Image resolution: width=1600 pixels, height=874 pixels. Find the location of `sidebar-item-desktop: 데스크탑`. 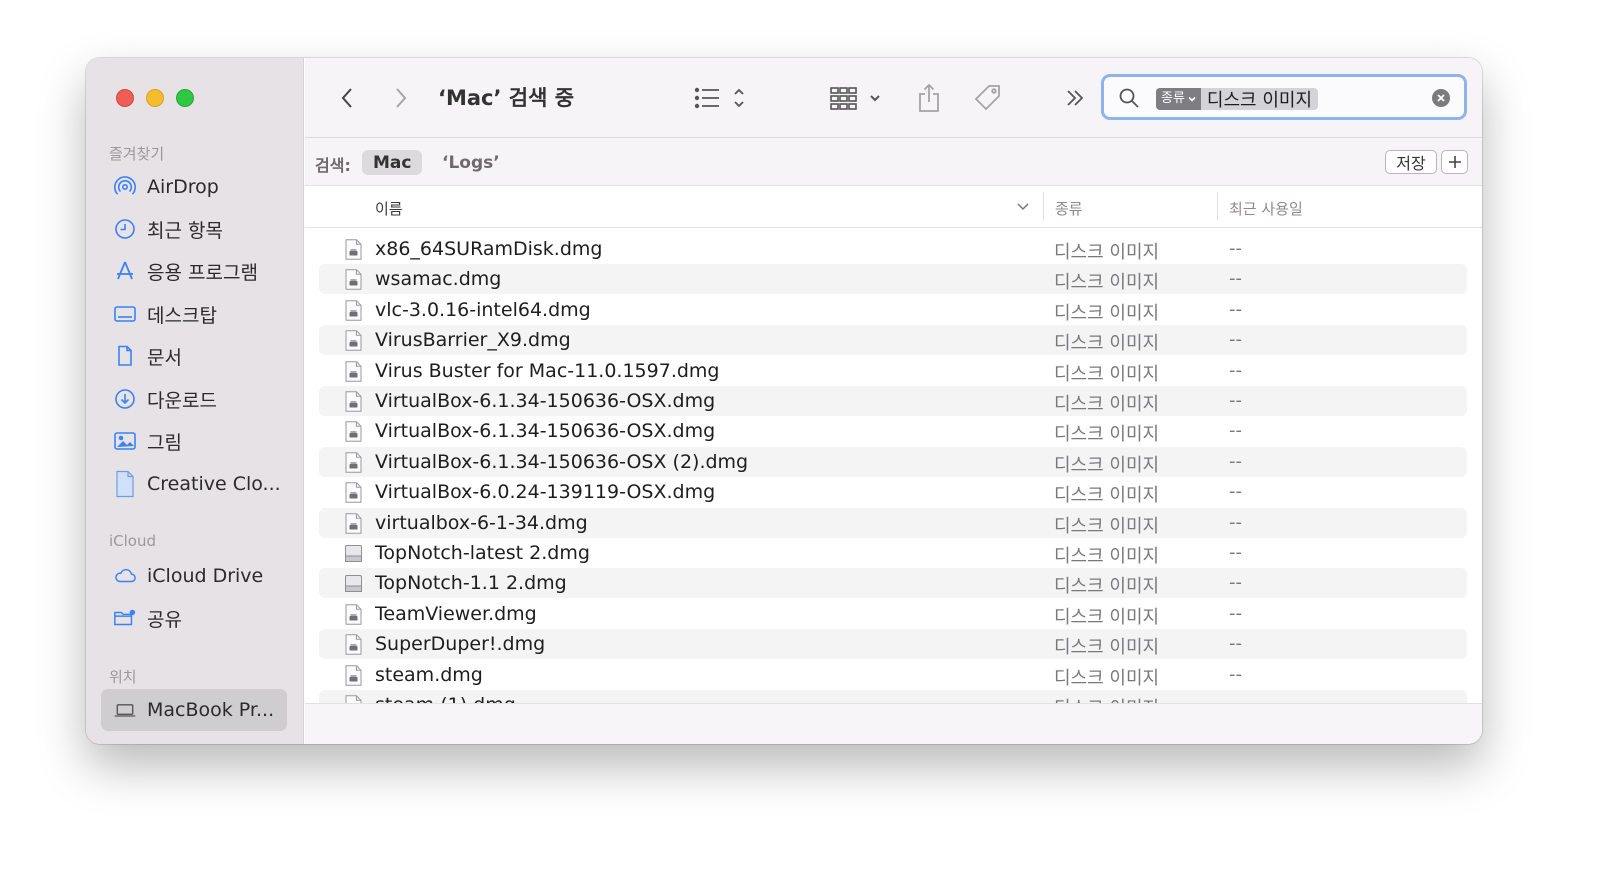

sidebar-item-desktop: 데스크탑 is located at coordinates (194, 314).